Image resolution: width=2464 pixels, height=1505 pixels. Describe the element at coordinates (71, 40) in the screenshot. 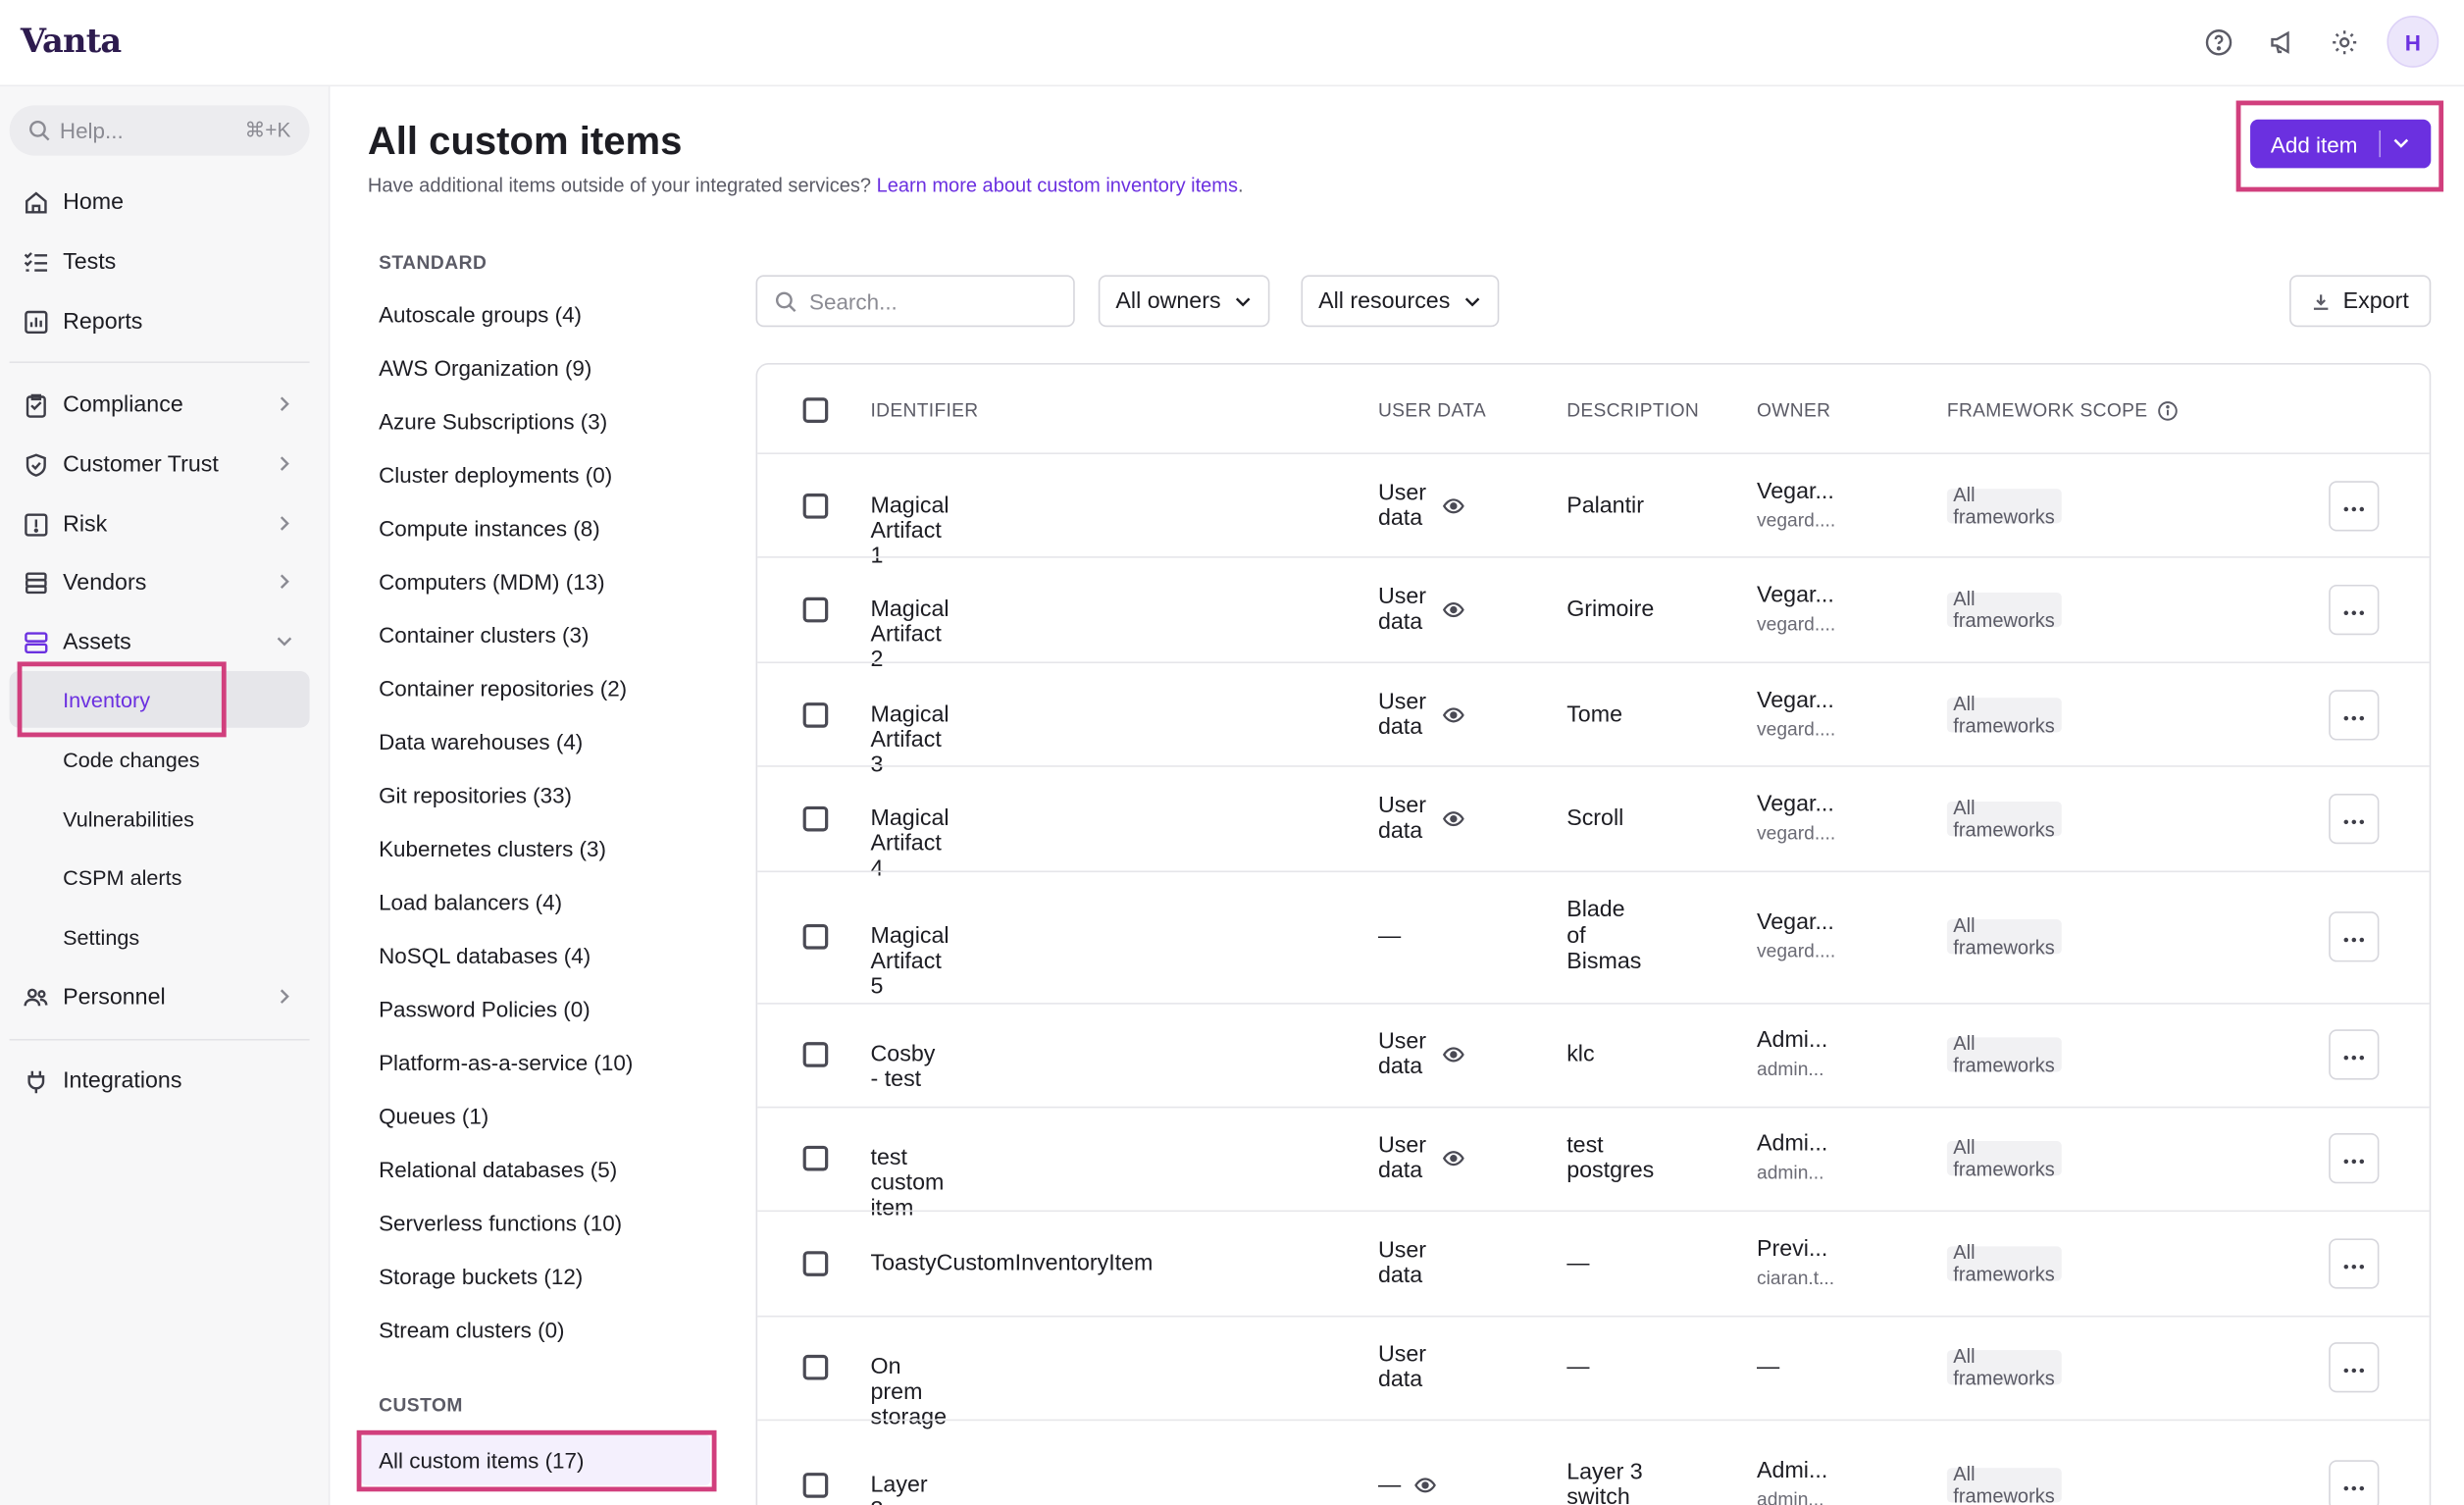

I see `vanta-logo: Vanta` at that location.